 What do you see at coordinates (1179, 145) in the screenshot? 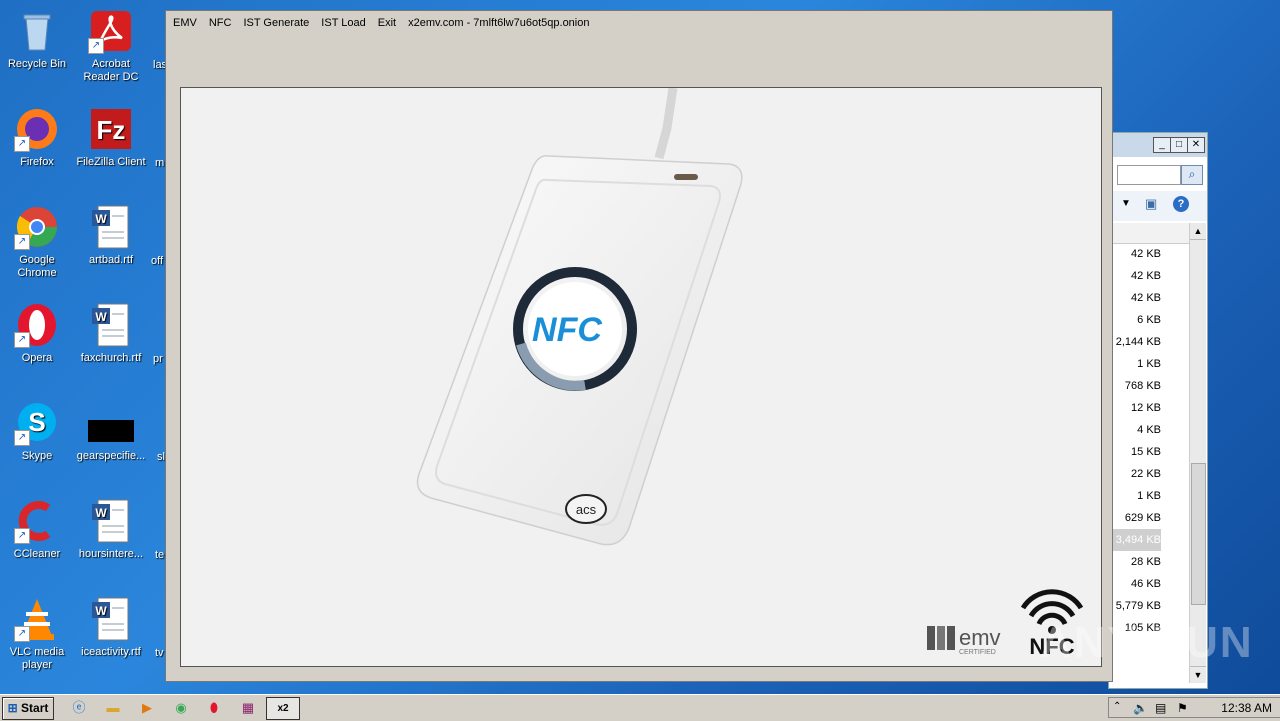
I see `maximize-button: □` at bounding box center [1179, 145].